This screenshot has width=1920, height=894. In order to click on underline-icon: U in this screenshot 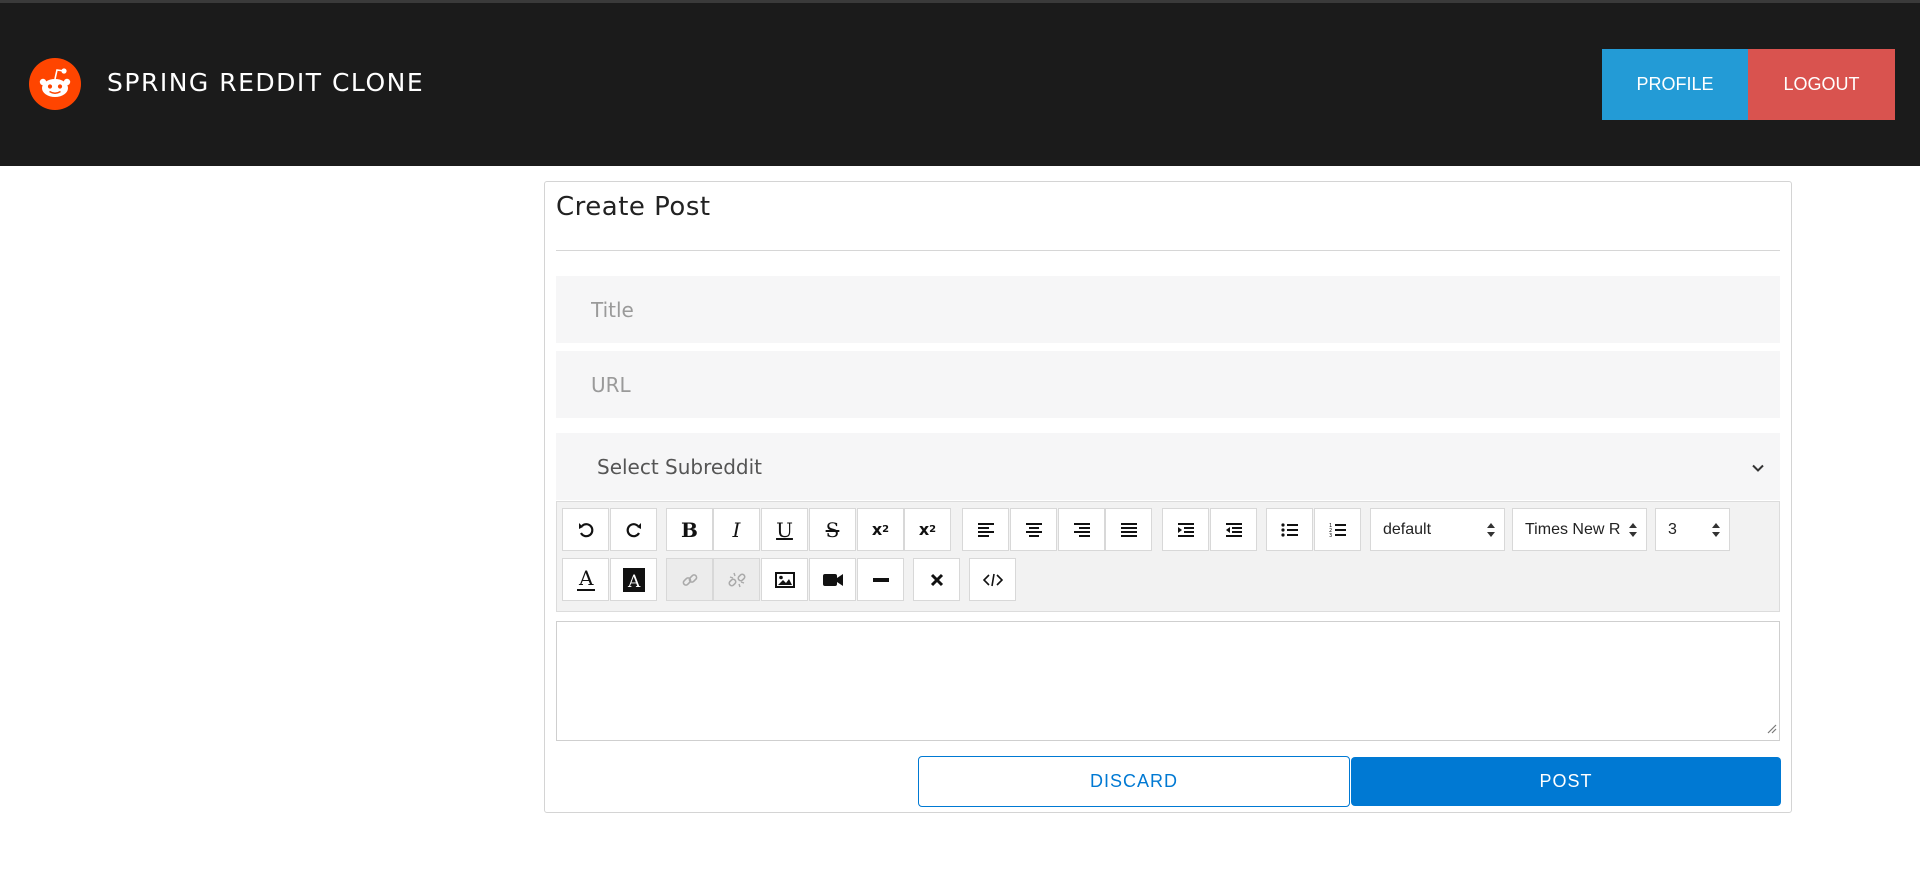, I will do `click(784, 529)`.